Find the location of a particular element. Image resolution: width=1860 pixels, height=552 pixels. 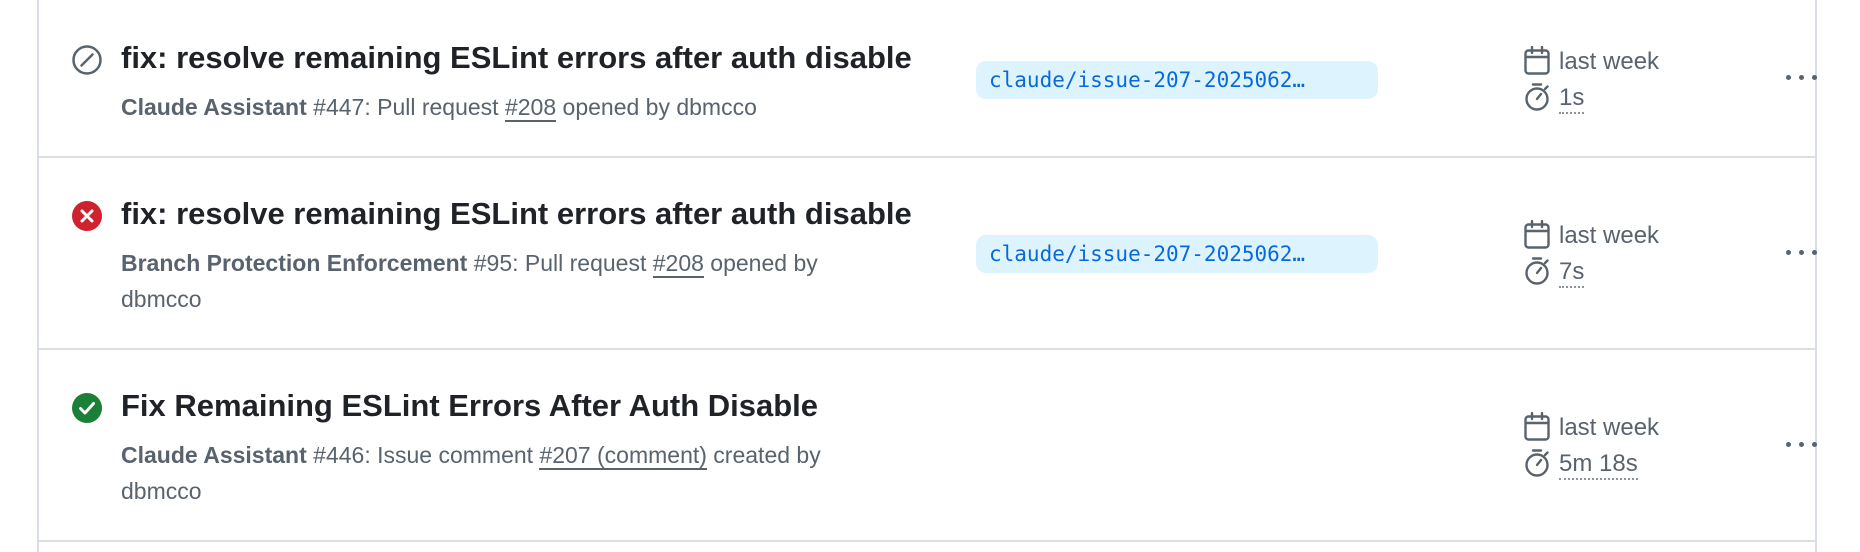

run-timing: last week 5m 18s is located at coordinates (1633, 446).